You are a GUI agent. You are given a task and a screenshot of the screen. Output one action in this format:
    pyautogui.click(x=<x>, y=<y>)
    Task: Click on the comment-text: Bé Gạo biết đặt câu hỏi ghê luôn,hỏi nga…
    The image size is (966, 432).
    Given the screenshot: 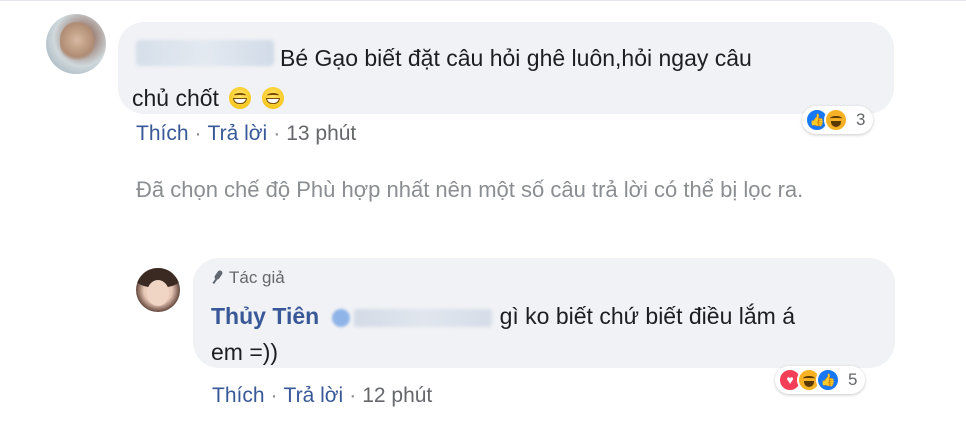 What is the action you would take?
    pyautogui.click(x=580, y=58)
    